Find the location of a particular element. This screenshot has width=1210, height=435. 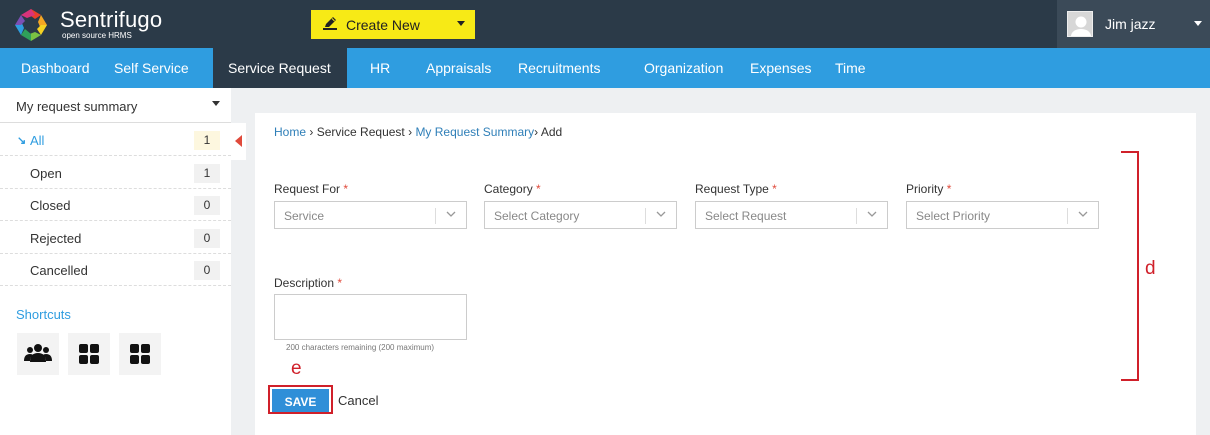

sidebar-item-rejected: Rejected 0 is located at coordinates (115, 238).